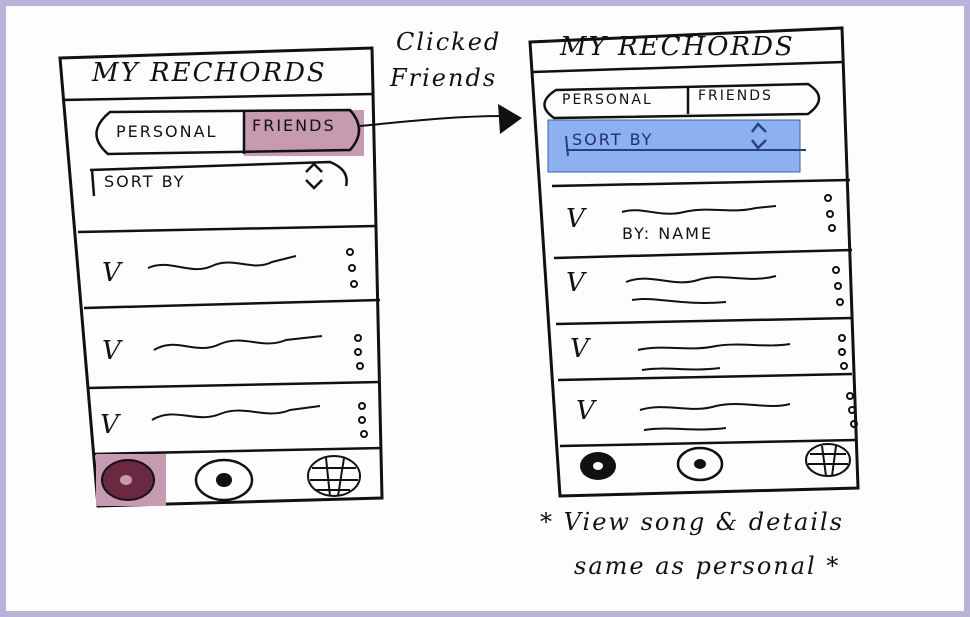  Describe the element at coordinates (607, 100) in the screenshot. I see `right-tab-personal: PERSONAL` at that location.